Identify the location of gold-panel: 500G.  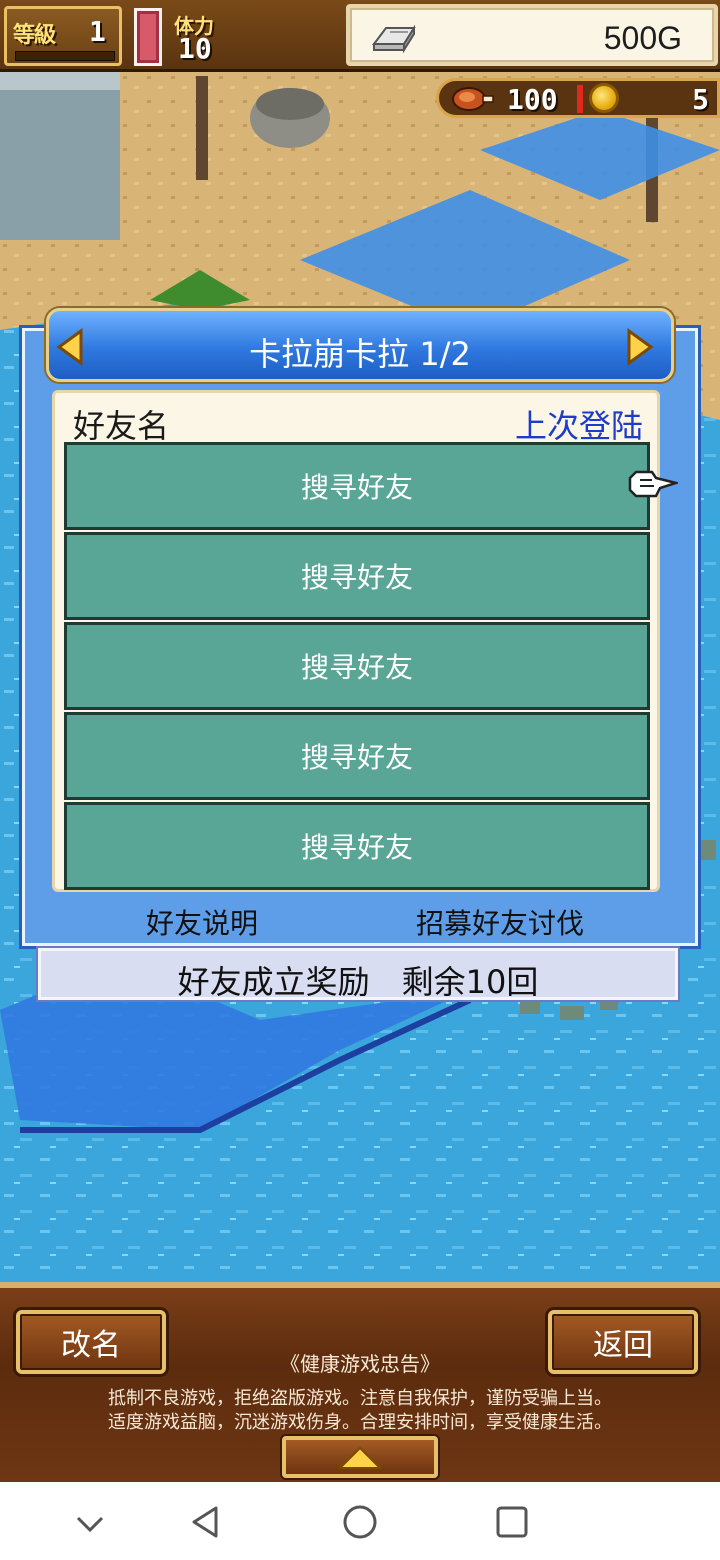
(532, 35).